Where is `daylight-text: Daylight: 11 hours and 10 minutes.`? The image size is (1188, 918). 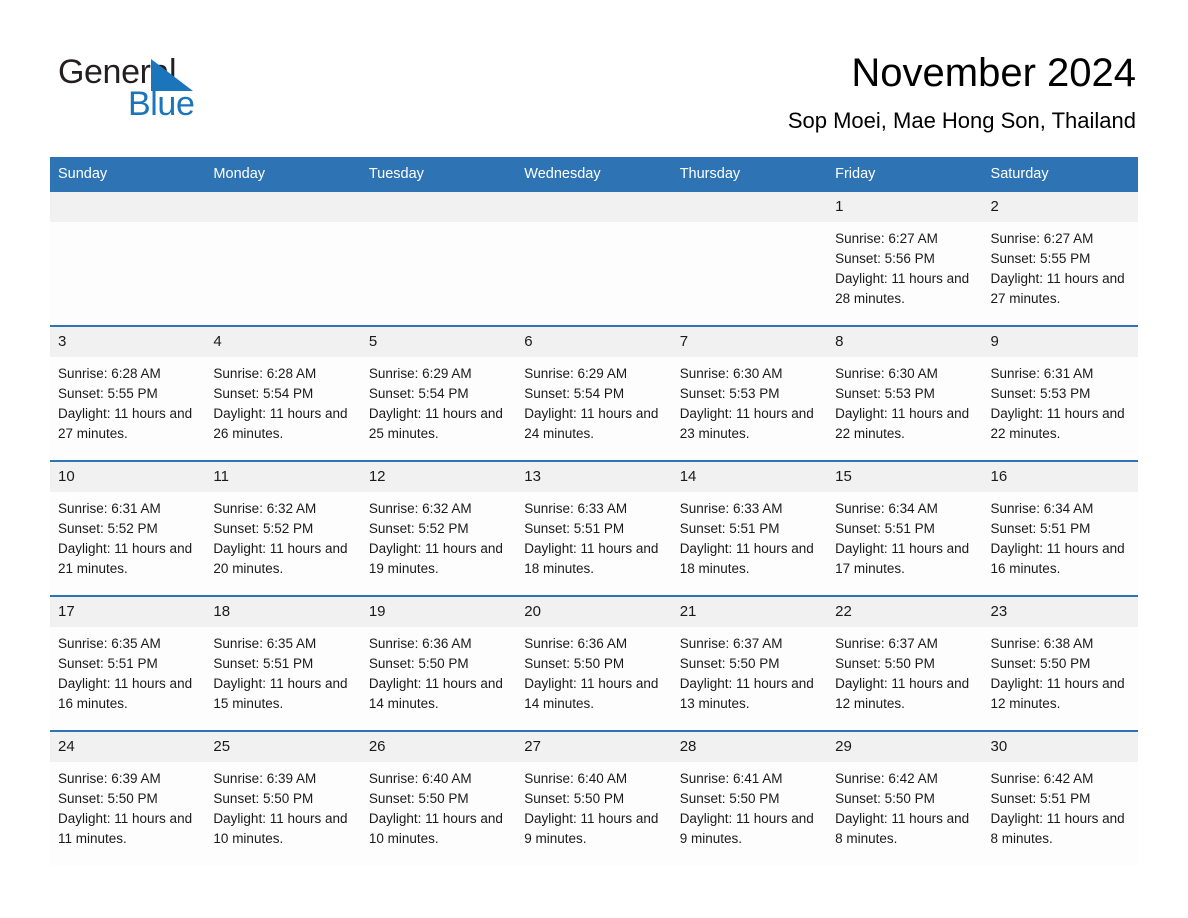 daylight-text: Daylight: 11 hours and 10 minutes. is located at coordinates (280, 828).